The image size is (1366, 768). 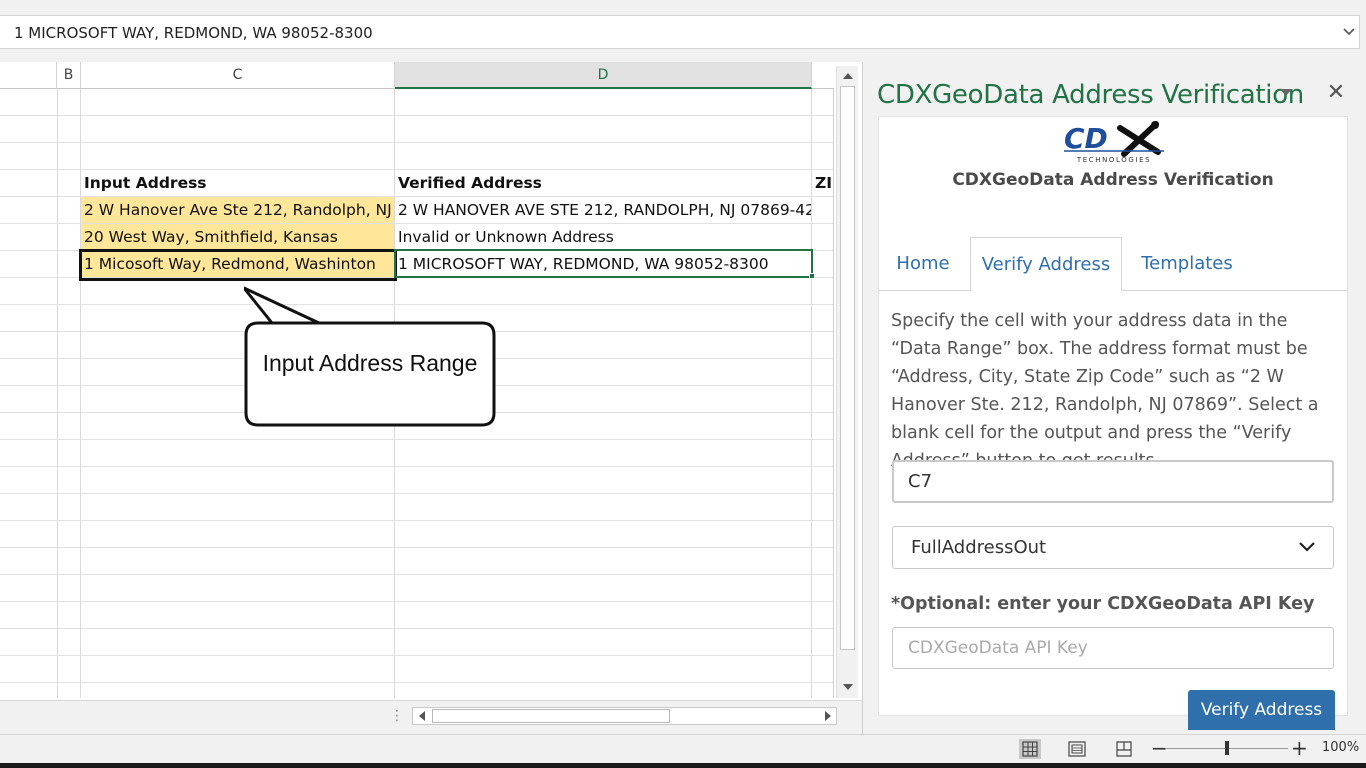 I want to click on zoom-in-button: +, so click(x=1299, y=748).